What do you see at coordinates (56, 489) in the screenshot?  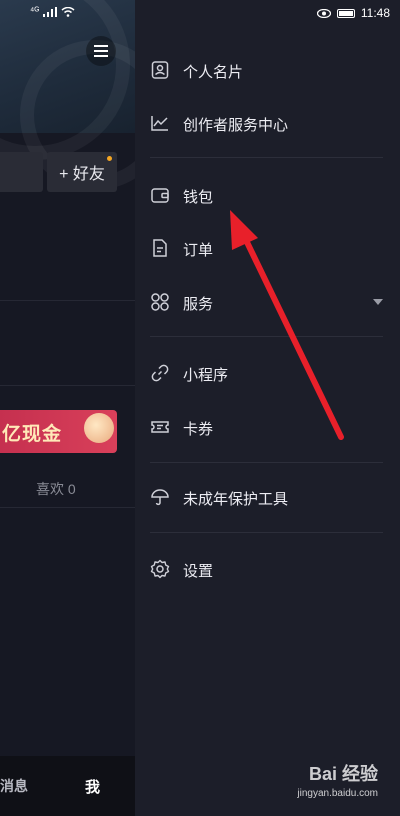 I see `likes-tab: 喜欢 0` at bounding box center [56, 489].